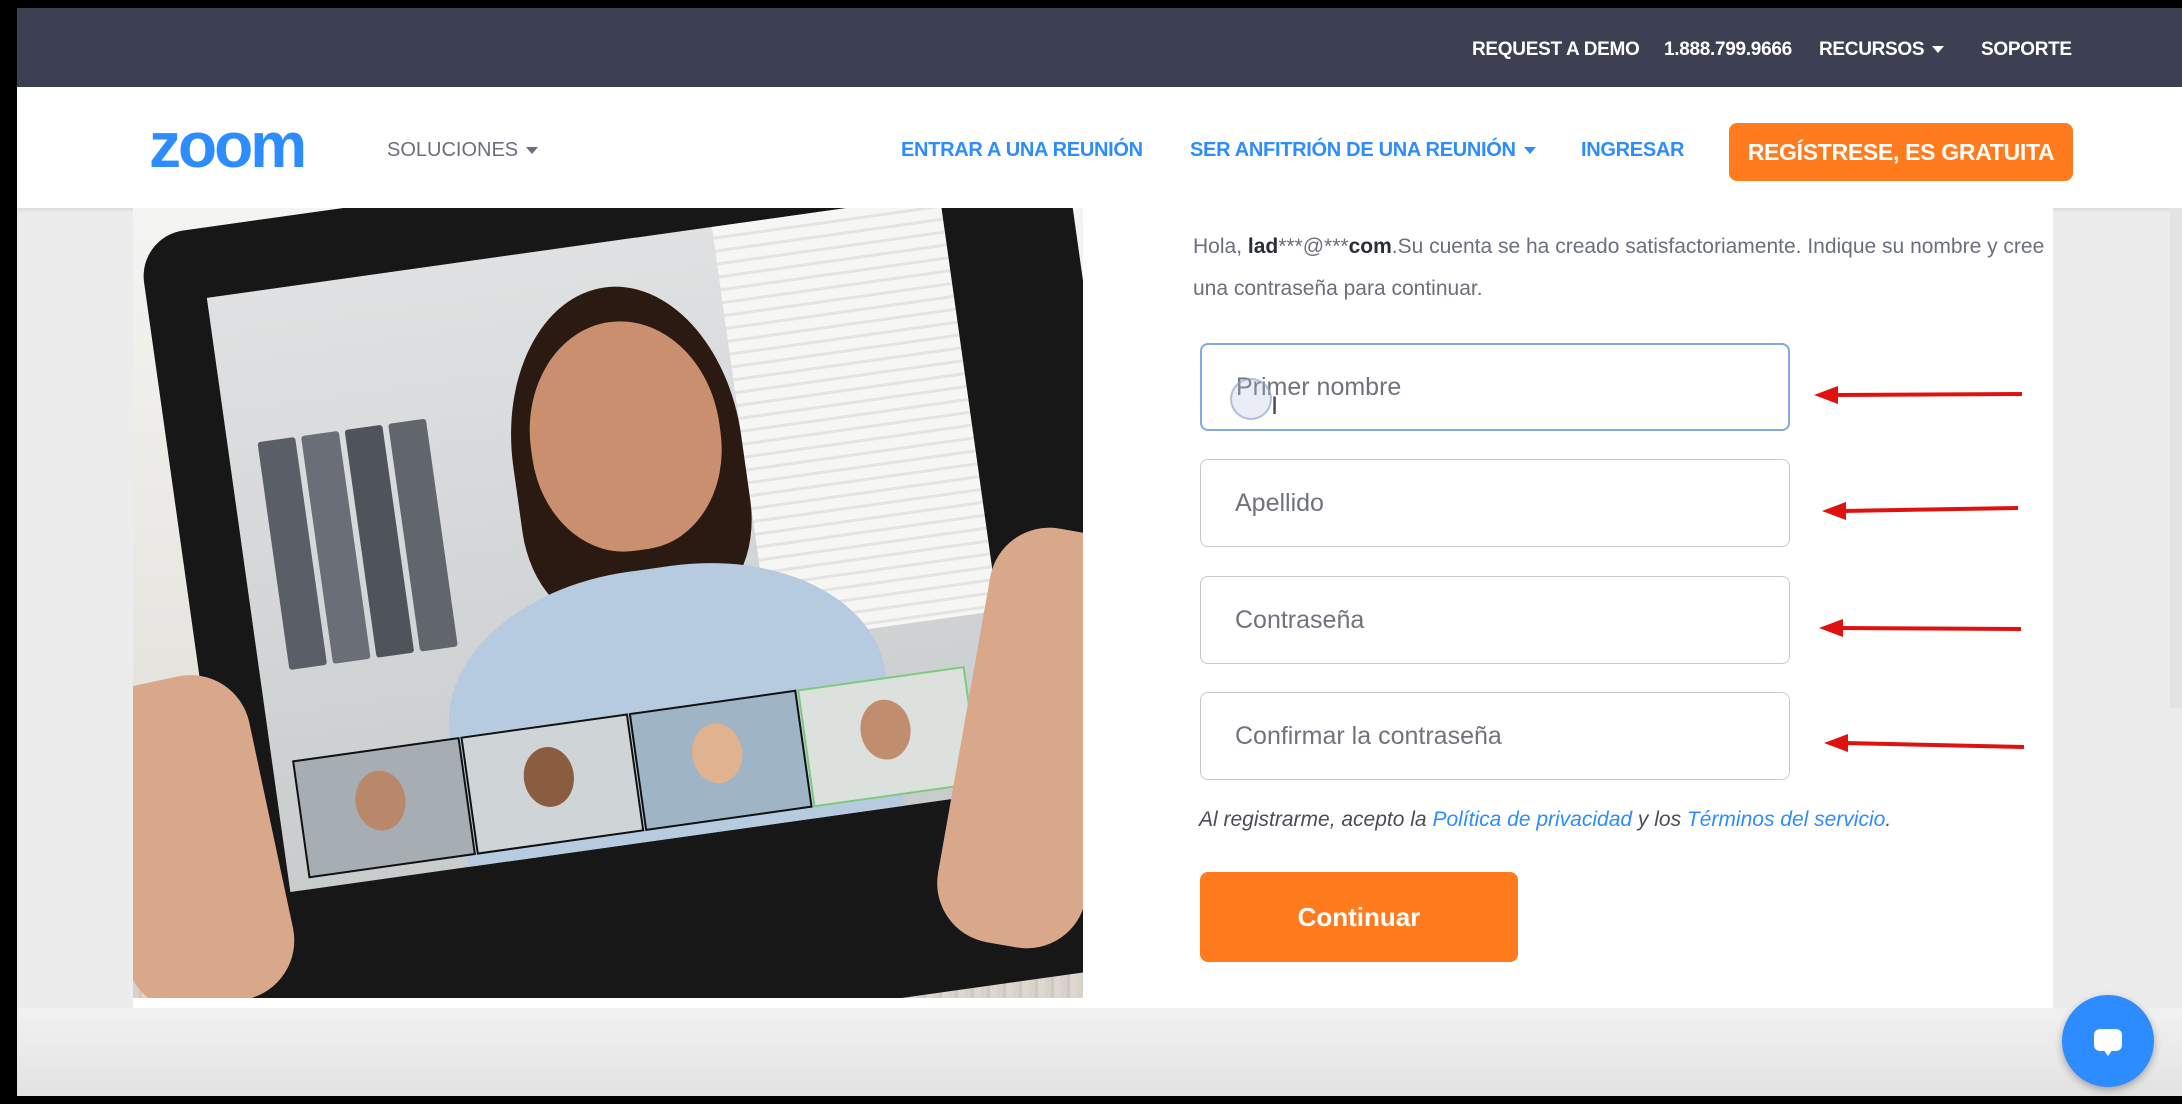 The height and width of the screenshot is (1104, 2182). Describe the element at coordinates (1275, 406) in the screenshot. I see `text-cursor-icon: Ι` at that location.